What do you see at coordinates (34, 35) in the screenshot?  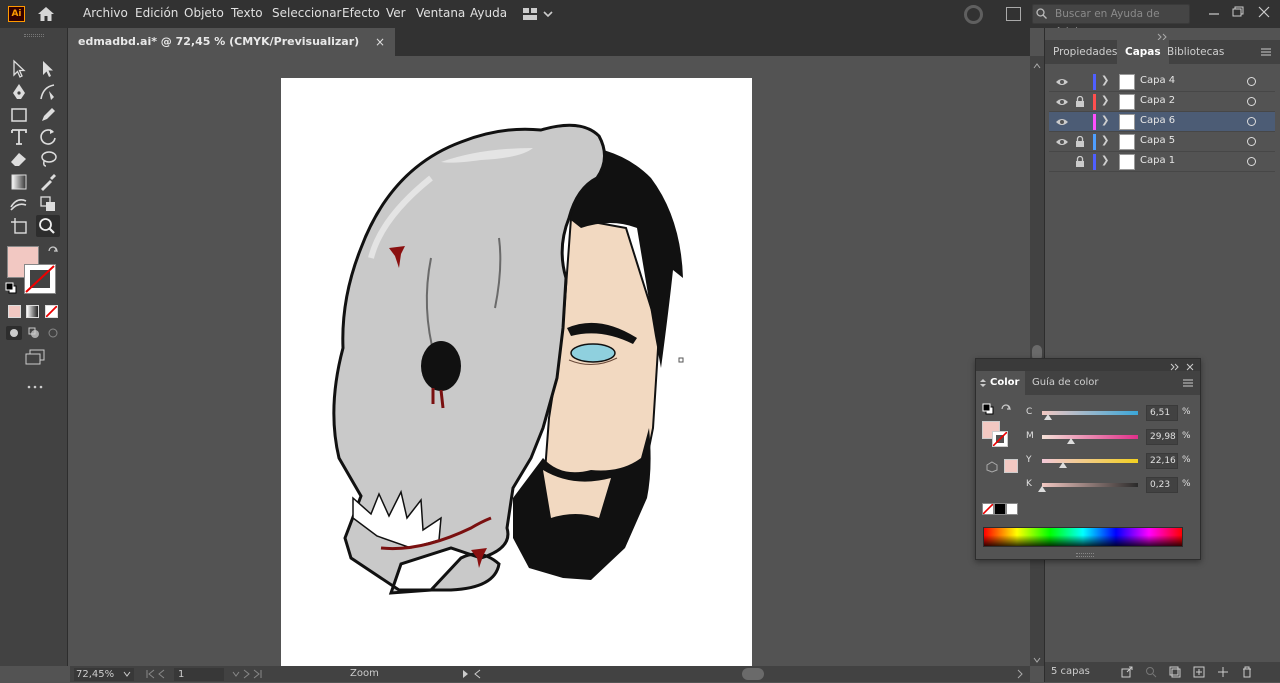 I see `toolbar-grip` at bounding box center [34, 35].